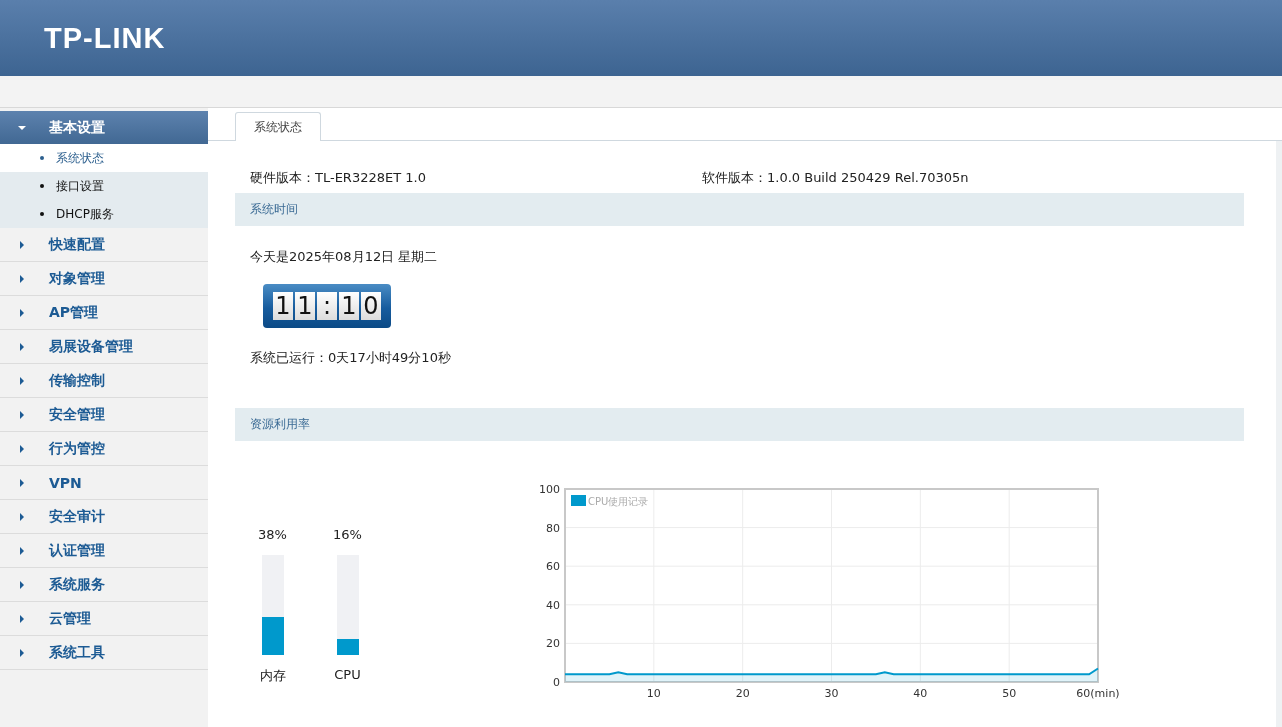  I want to click on meter-label: 内存, so click(272, 676).